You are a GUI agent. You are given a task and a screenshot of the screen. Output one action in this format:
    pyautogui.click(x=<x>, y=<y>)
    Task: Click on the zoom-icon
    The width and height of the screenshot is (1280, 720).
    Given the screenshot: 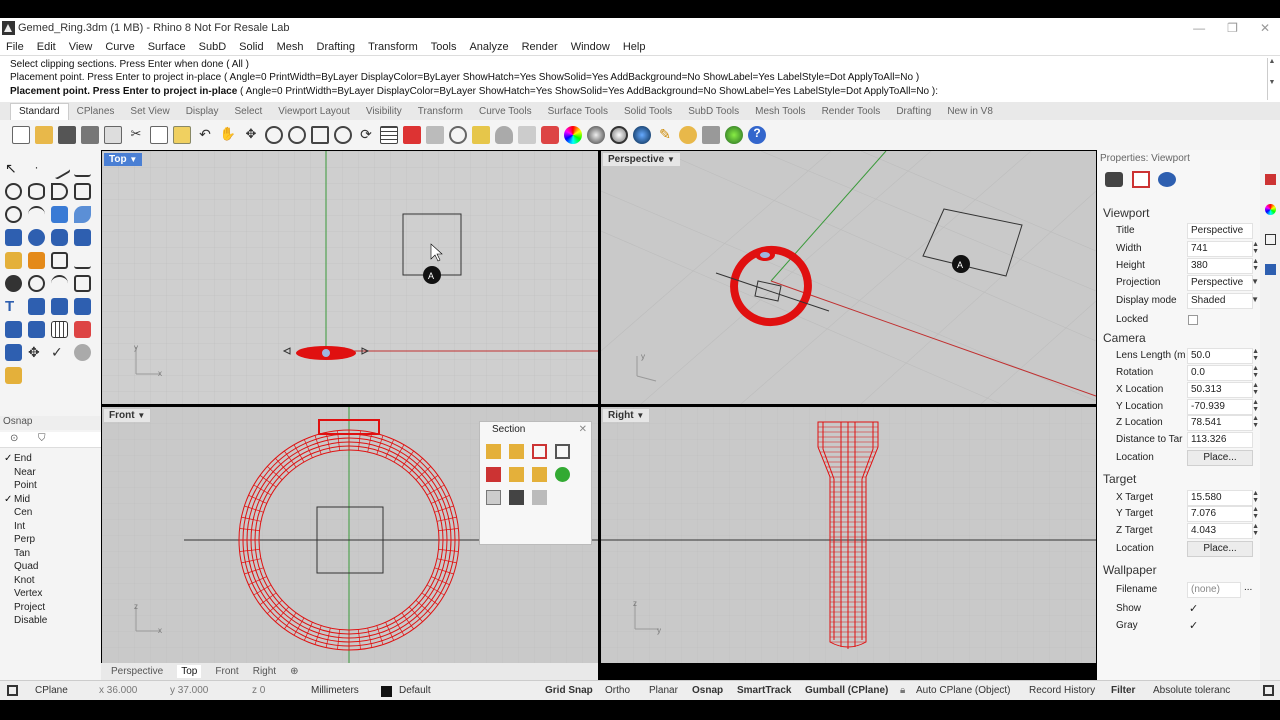 What is the action you would take?
    pyautogui.click(x=274, y=135)
    